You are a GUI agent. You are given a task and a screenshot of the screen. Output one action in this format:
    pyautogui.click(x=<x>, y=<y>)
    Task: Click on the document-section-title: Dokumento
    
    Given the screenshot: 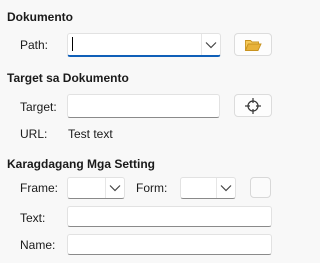 What is the action you would take?
    pyautogui.click(x=40, y=17)
    